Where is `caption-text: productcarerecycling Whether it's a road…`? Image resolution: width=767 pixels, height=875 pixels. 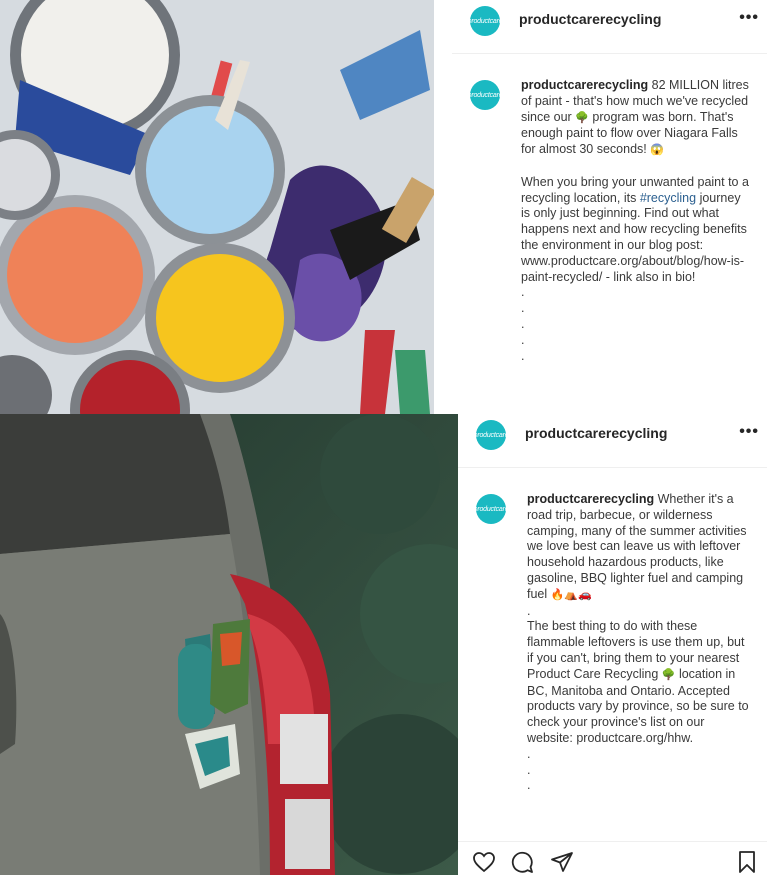 caption-text: productcarerecycling Whether it's a road… is located at coordinates (640, 643).